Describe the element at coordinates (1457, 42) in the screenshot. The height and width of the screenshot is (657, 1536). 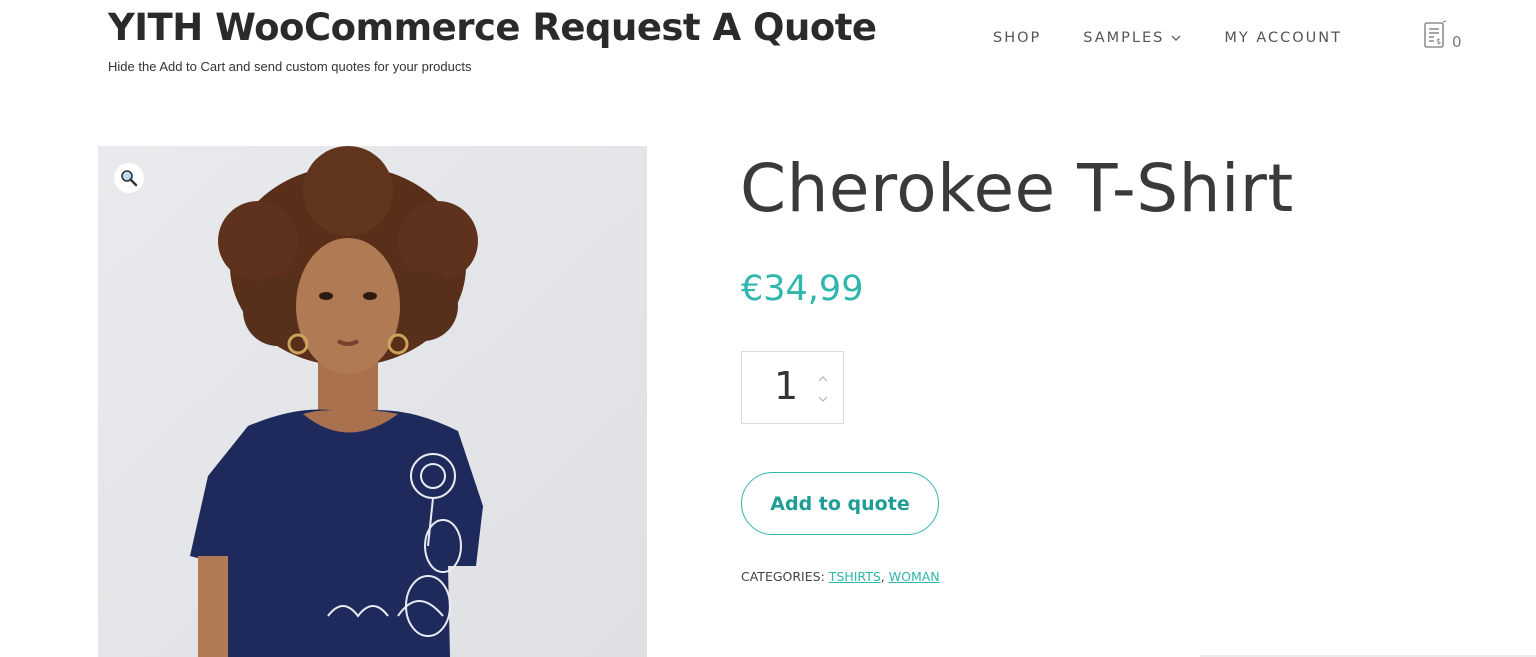
I see `quote-count: 0` at that location.